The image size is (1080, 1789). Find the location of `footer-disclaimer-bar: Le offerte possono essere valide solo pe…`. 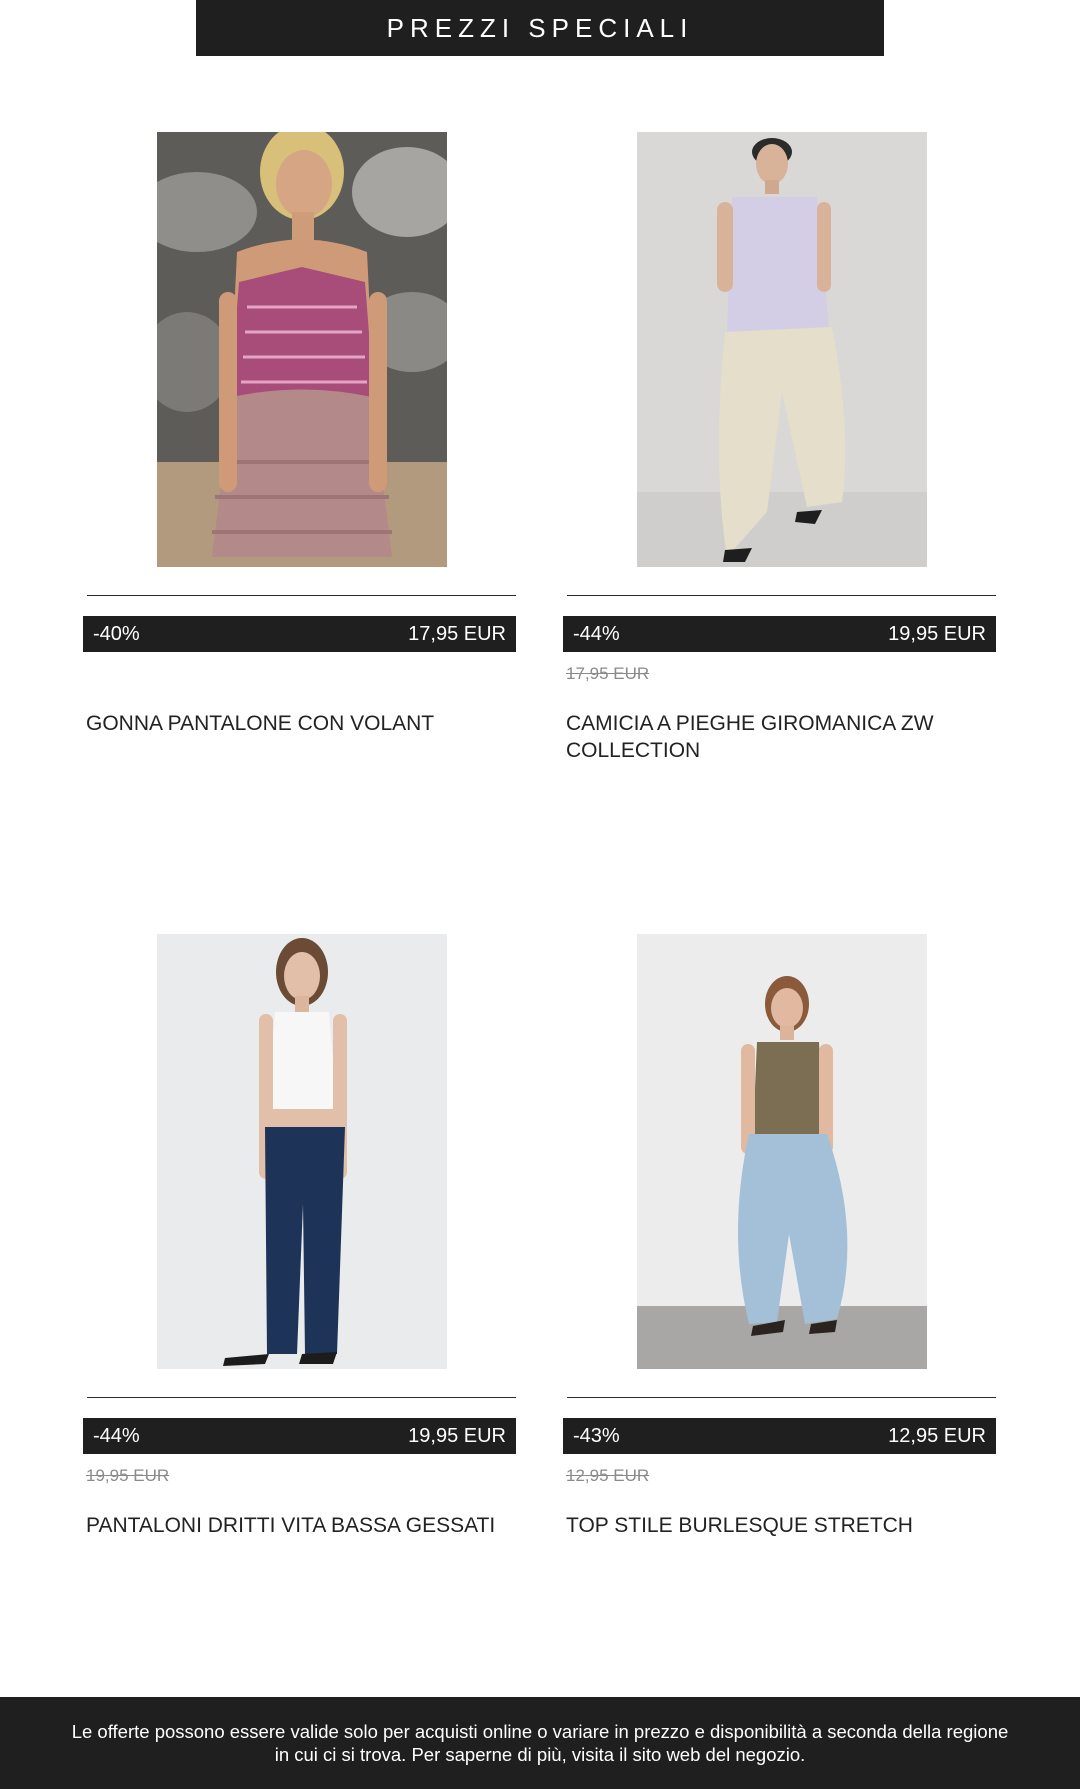

footer-disclaimer-bar: Le offerte possono essere valide solo pe… is located at coordinates (540, 1743).